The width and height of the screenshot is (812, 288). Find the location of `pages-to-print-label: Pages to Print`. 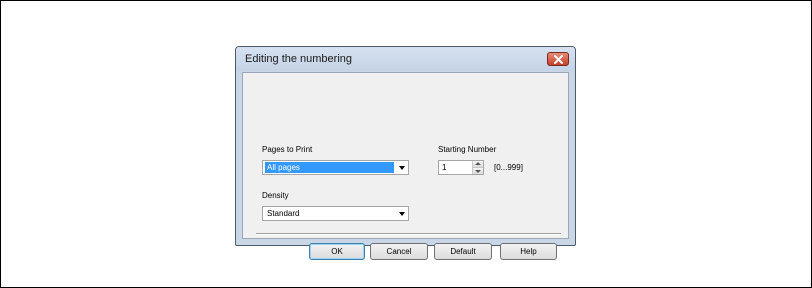

pages-to-print-label: Pages to Print is located at coordinates (287, 149).